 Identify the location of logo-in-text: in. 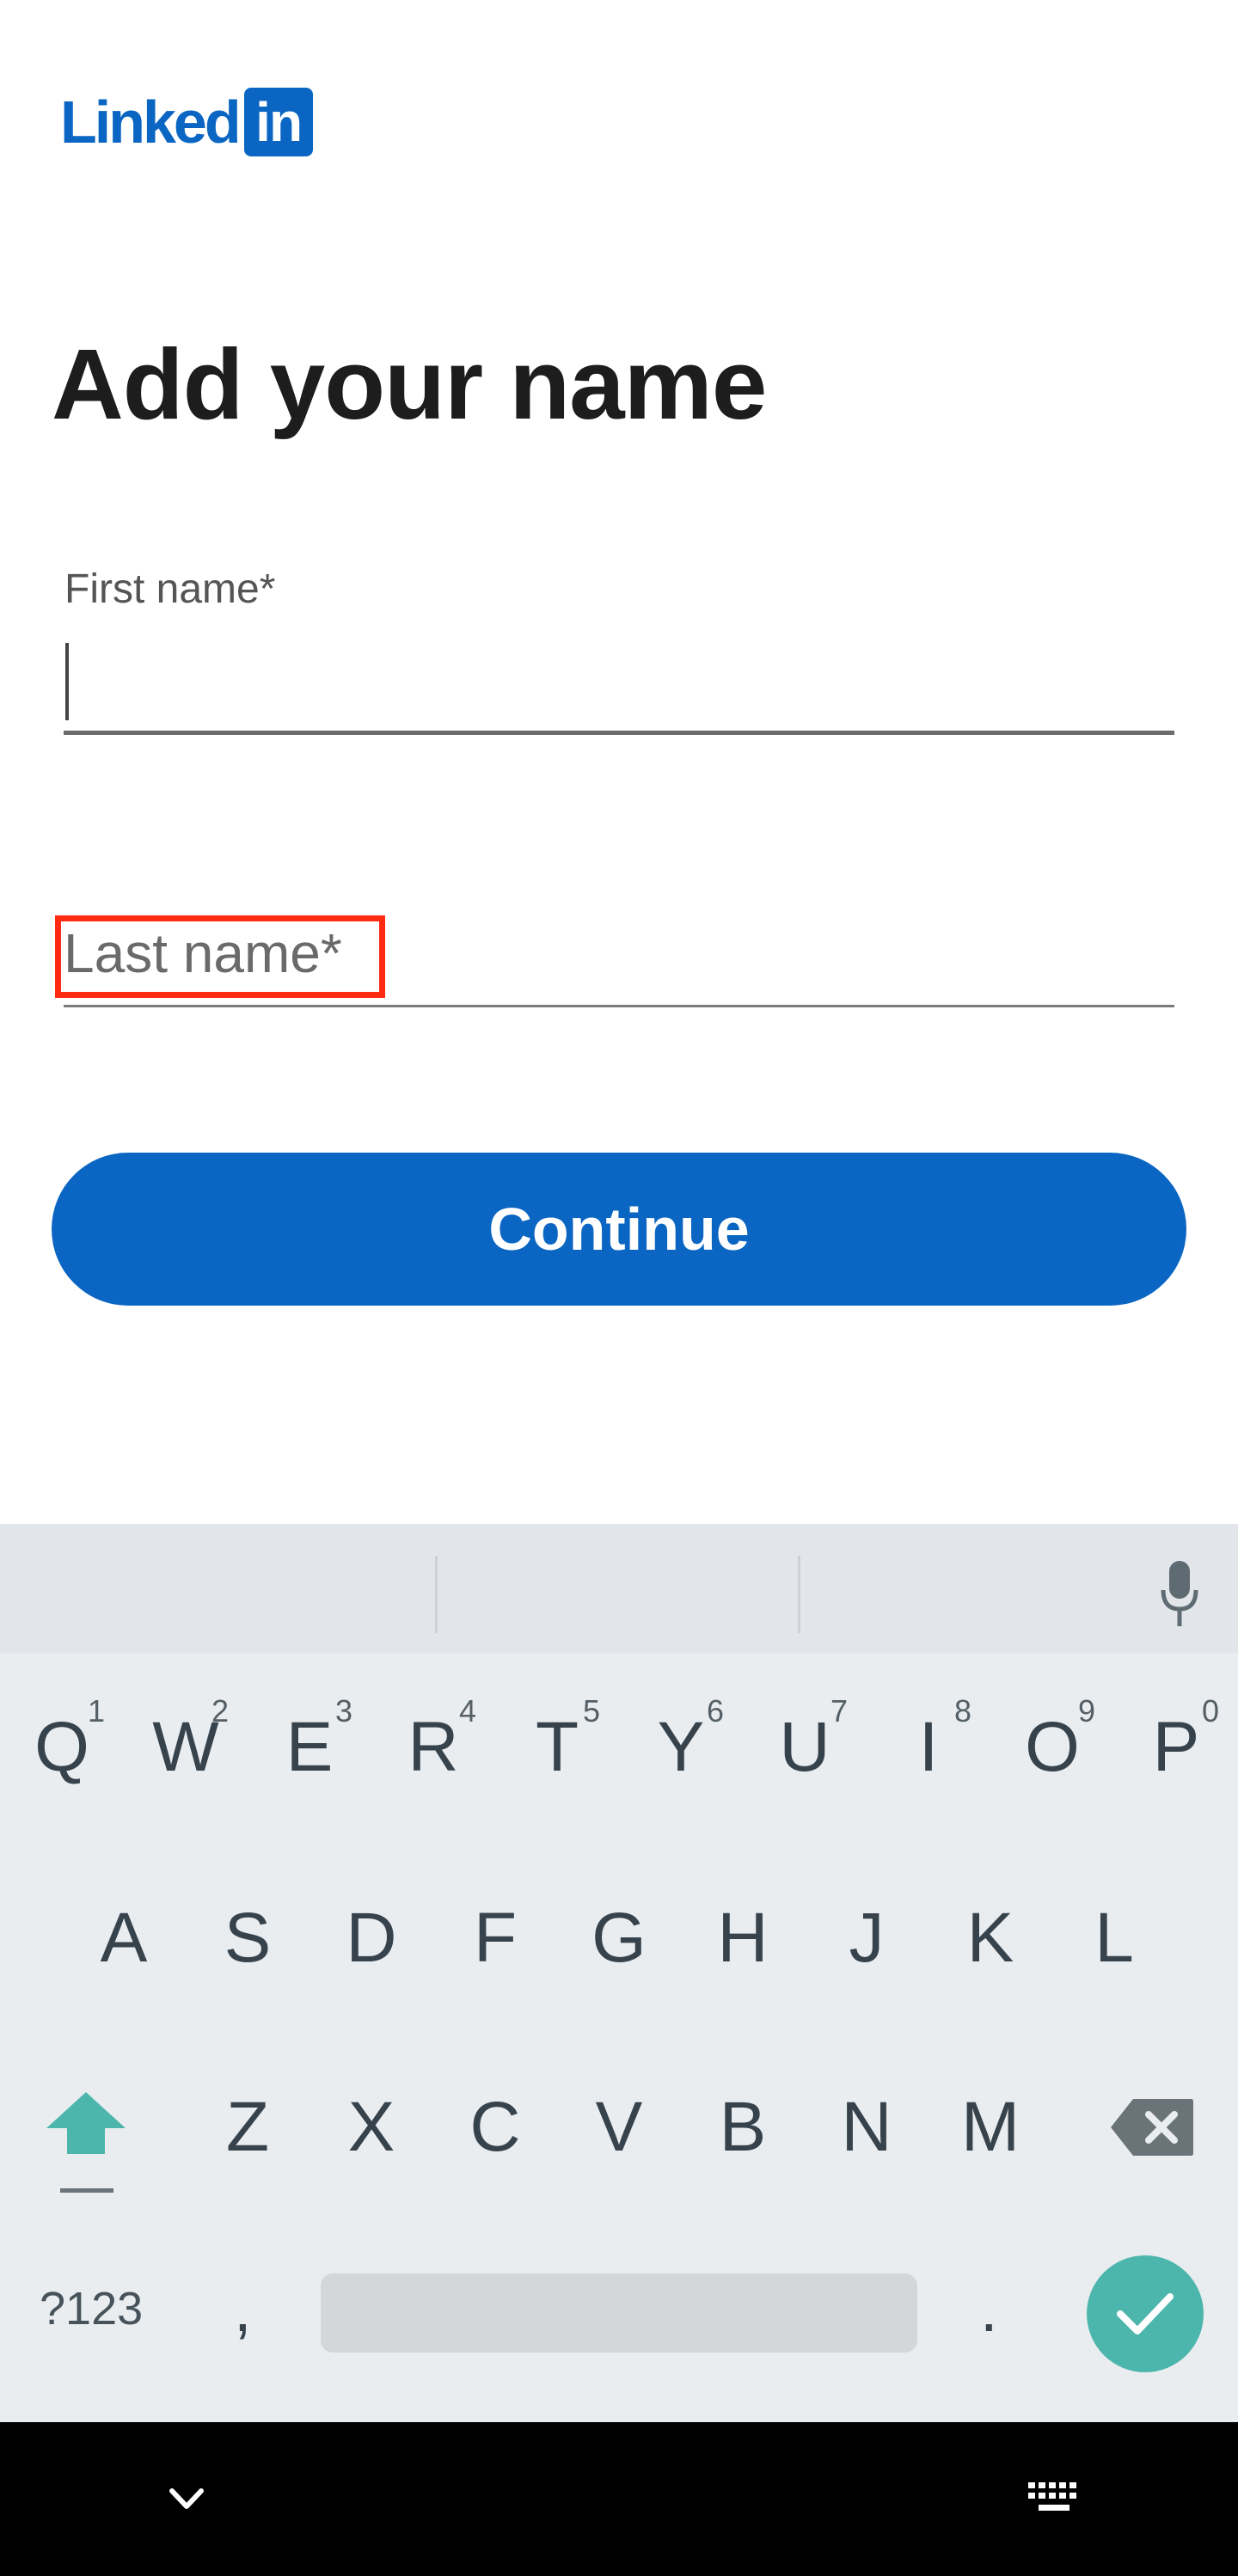
(279, 122).